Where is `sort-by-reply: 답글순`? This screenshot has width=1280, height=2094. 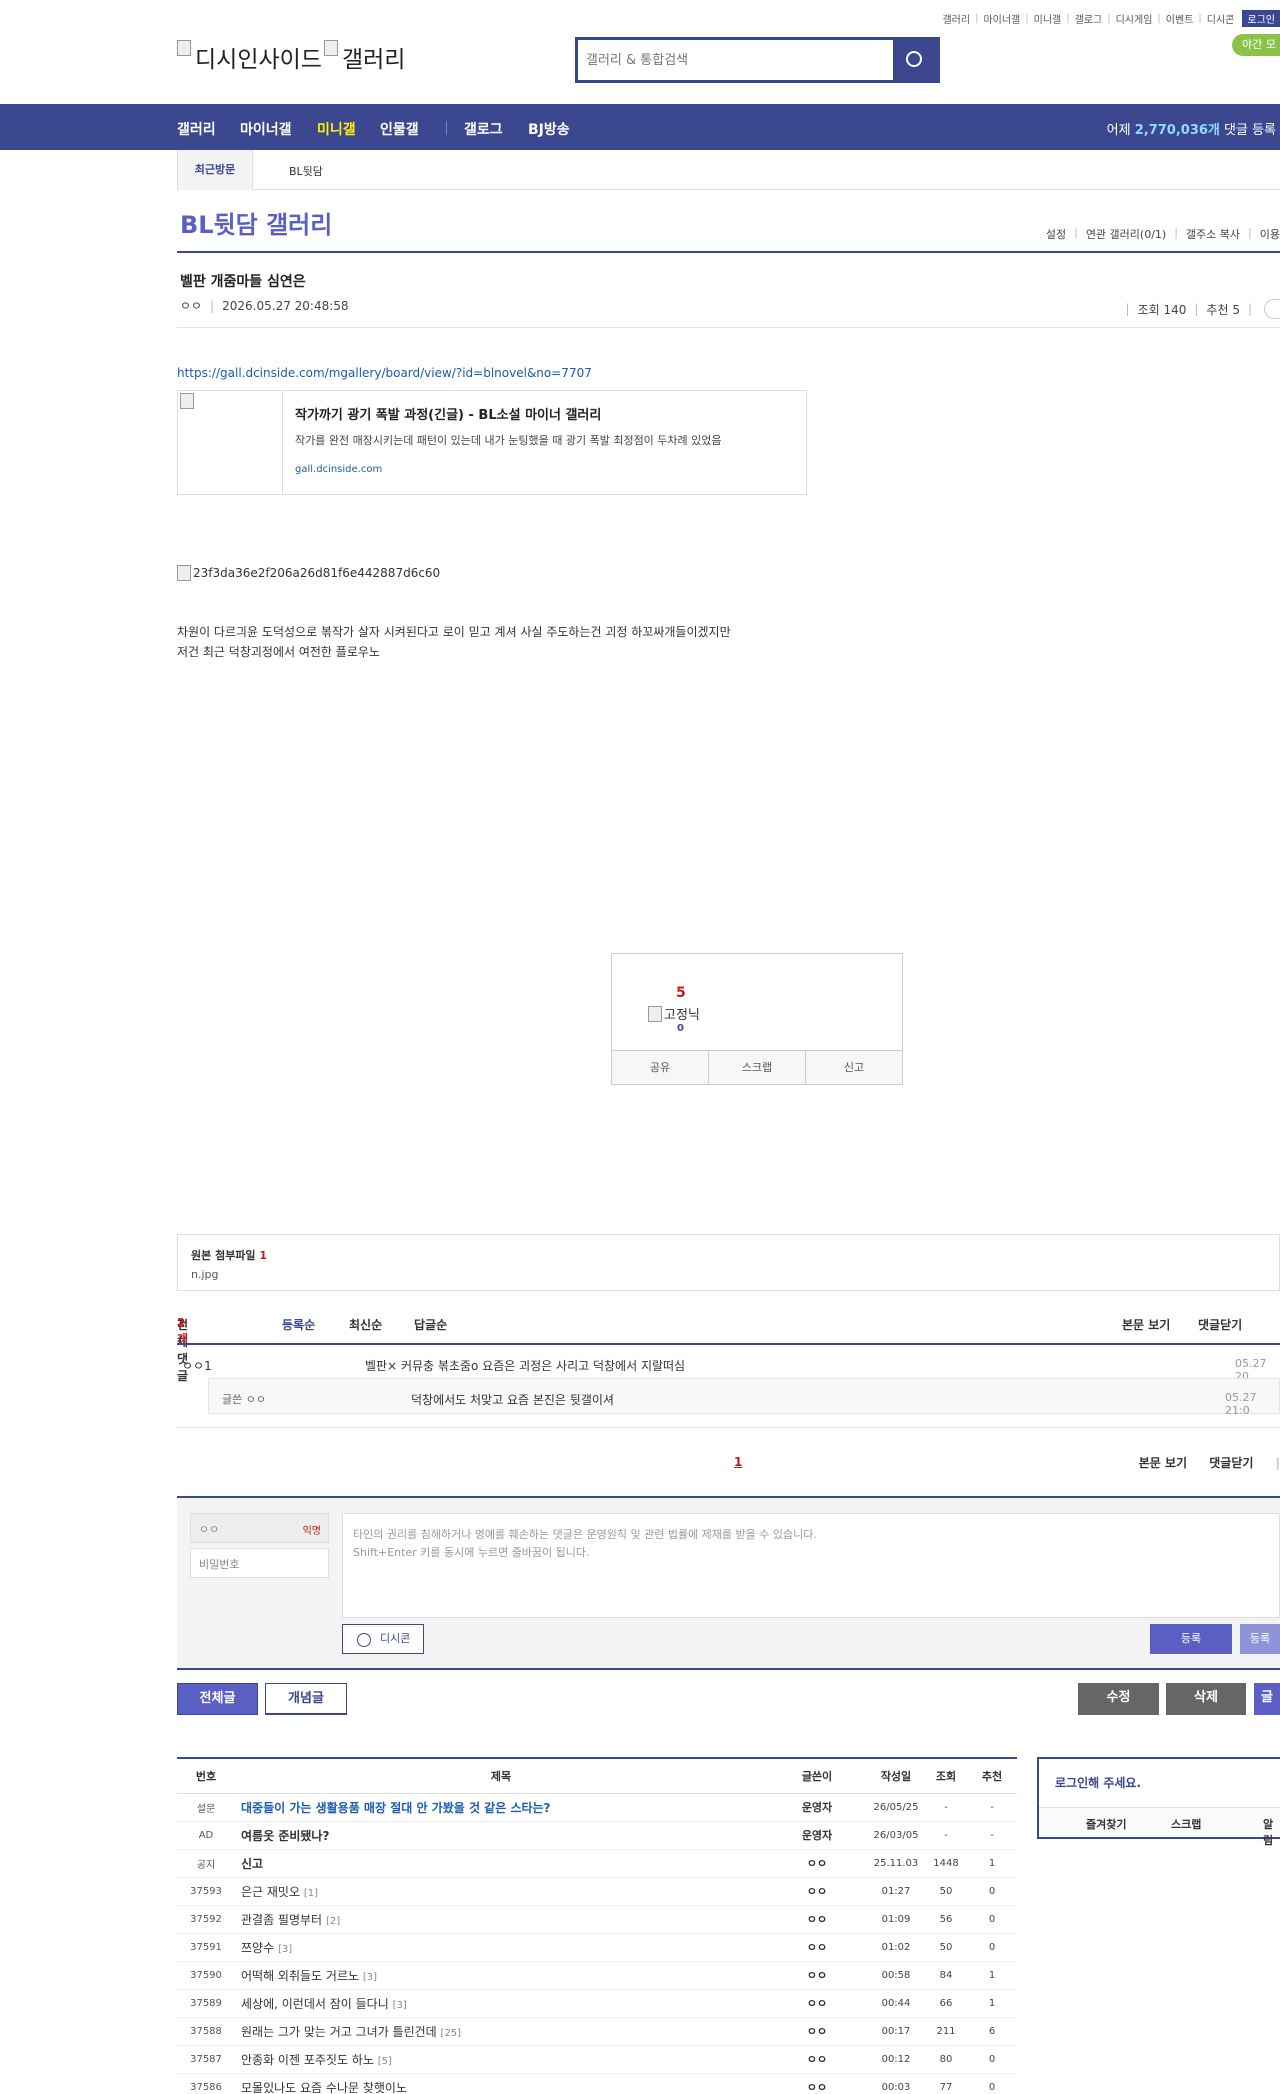
sort-by-reply: 답글순 is located at coordinates (430, 1324).